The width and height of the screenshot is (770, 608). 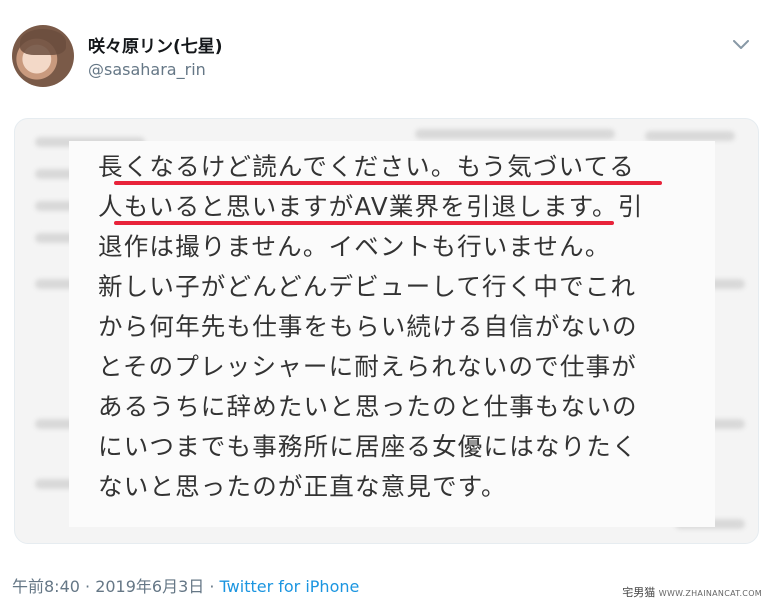 What do you see at coordinates (302, 486) in the screenshot?
I see `memo-line: ないと思ったのが正直な意見です。` at bounding box center [302, 486].